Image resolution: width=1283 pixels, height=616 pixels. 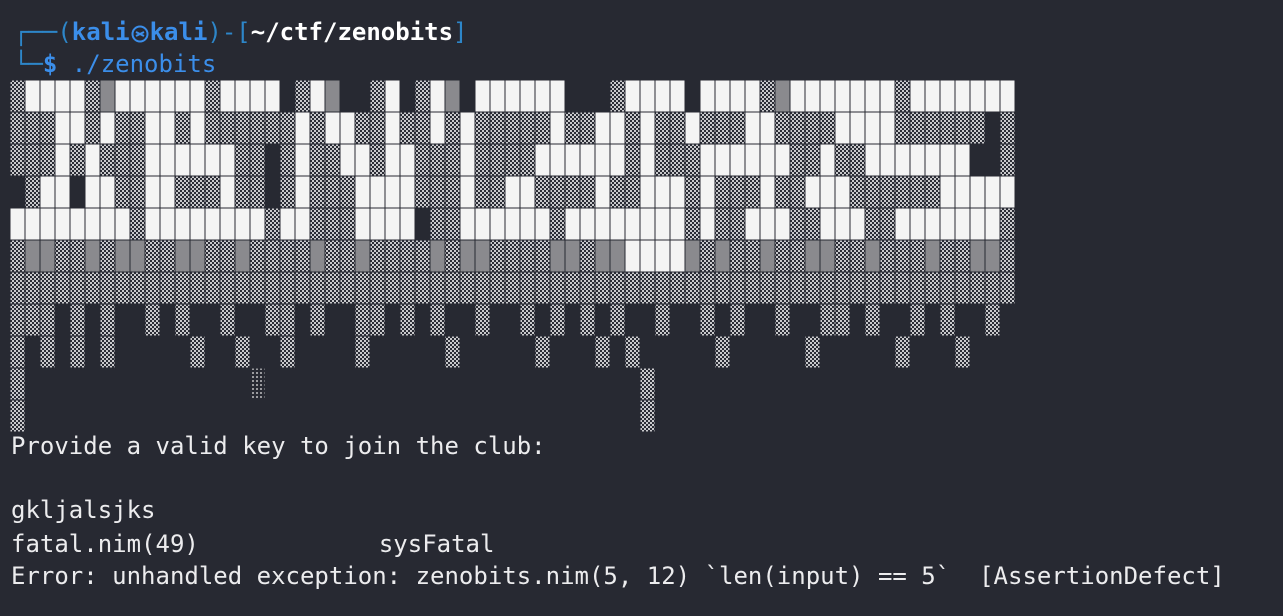 What do you see at coordinates (436, 544) in the screenshot?
I see `trace-proc: sysFatal` at bounding box center [436, 544].